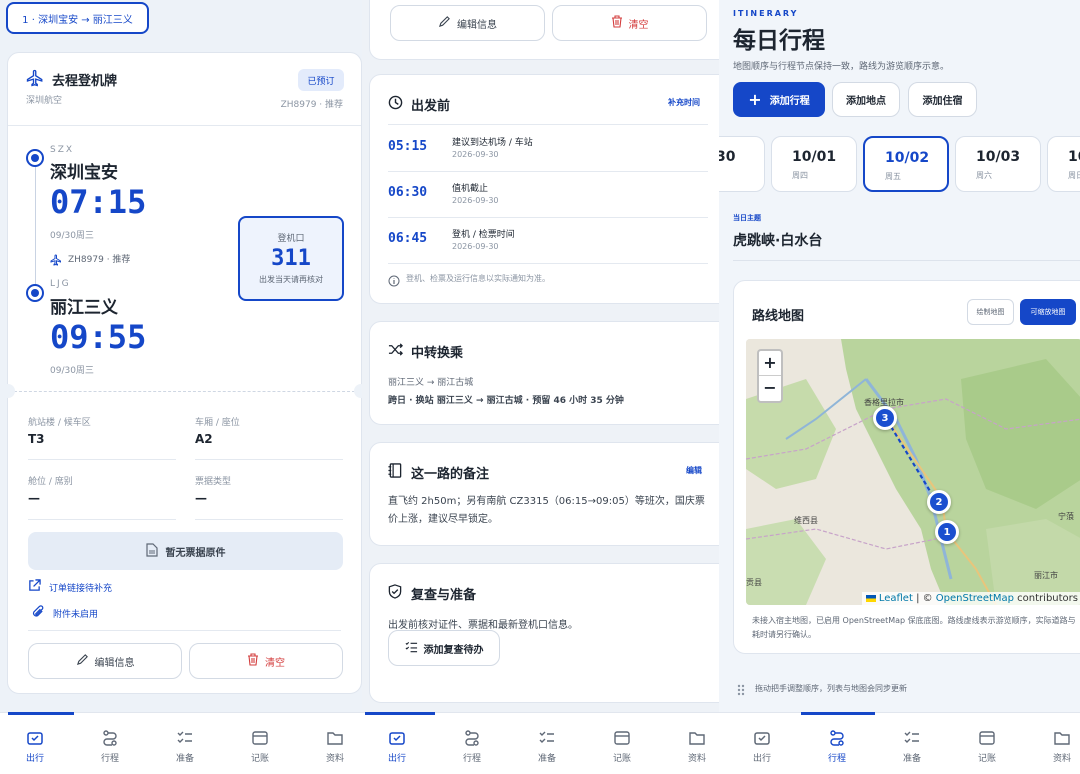 Image resolution: width=1080 pixels, height=774 pixels. What do you see at coordinates (431, 383) in the screenshot?
I see `transfer-route: 丽江三义 → 丽江古城` at bounding box center [431, 383].